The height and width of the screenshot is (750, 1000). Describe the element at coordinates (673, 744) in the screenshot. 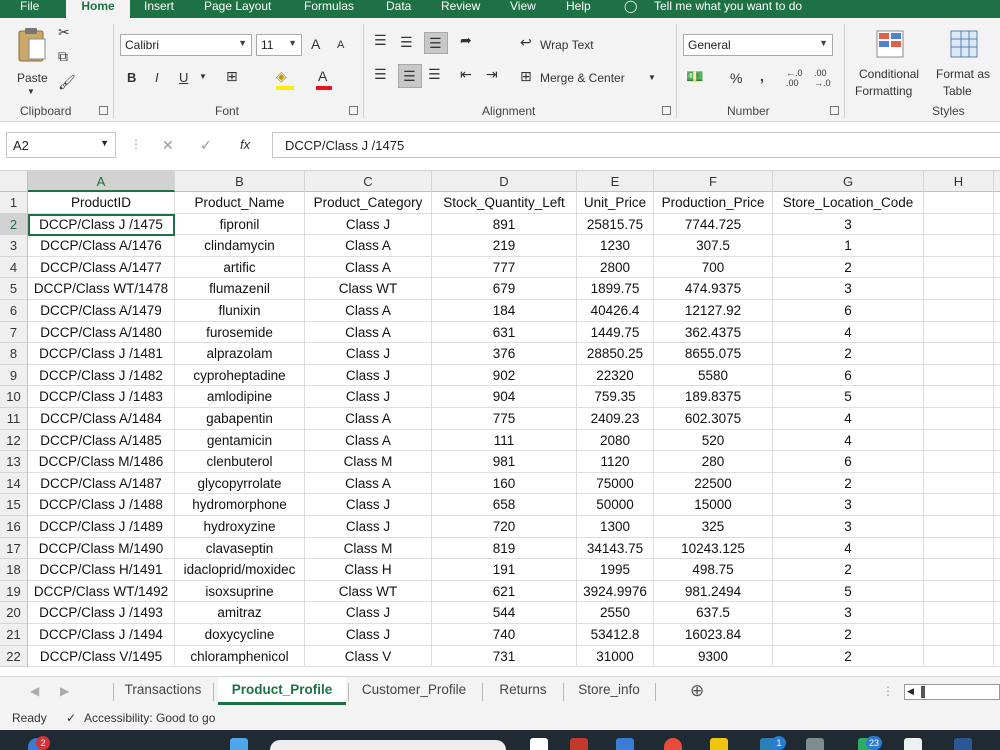

I see `browser-icon` at that location.